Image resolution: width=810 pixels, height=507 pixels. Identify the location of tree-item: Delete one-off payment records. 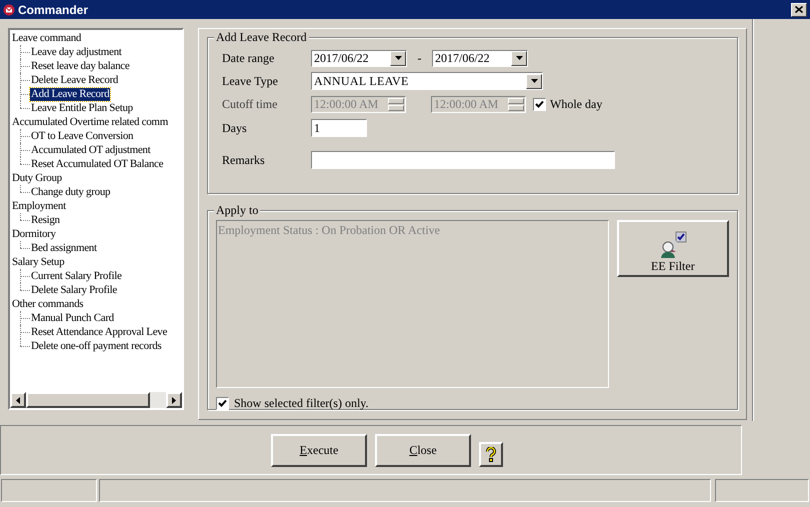
(96, 346).